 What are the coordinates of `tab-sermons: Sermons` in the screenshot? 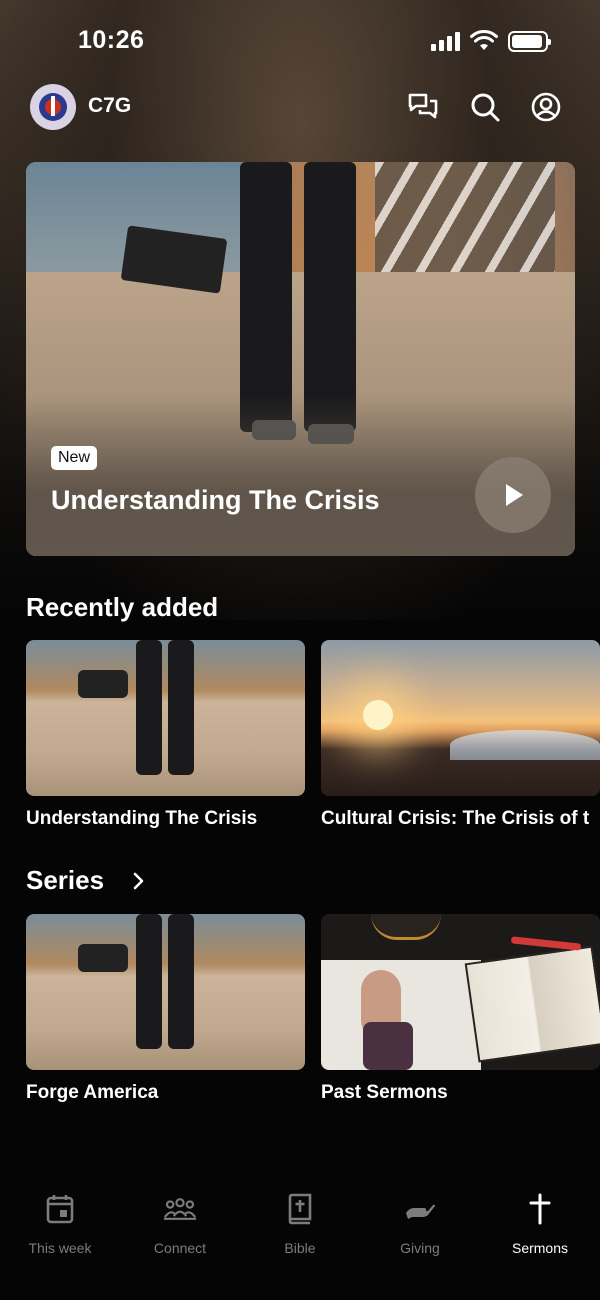 It's located at (540, 1224).